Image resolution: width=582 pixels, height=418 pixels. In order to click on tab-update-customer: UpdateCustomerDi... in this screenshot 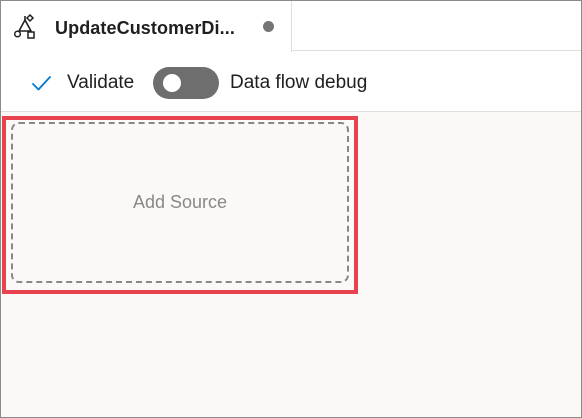, I will do `click(146, 26)`.